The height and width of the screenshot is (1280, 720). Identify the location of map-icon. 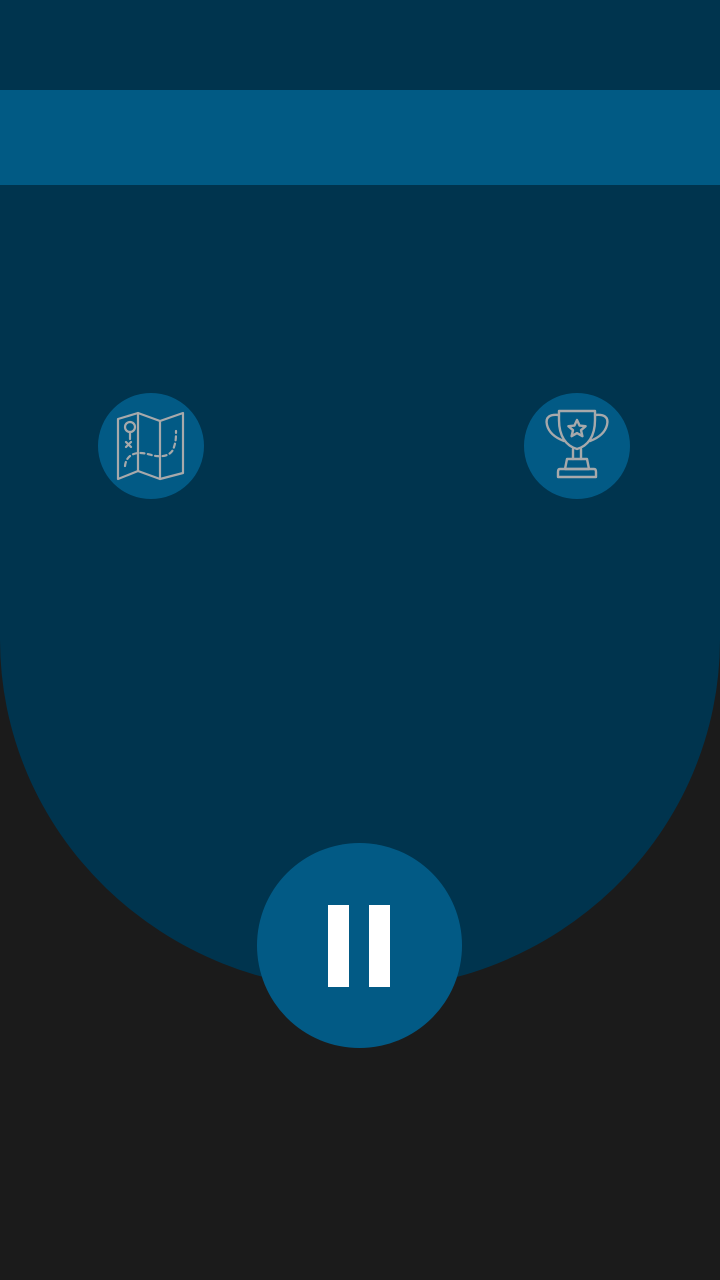
(150, 446).